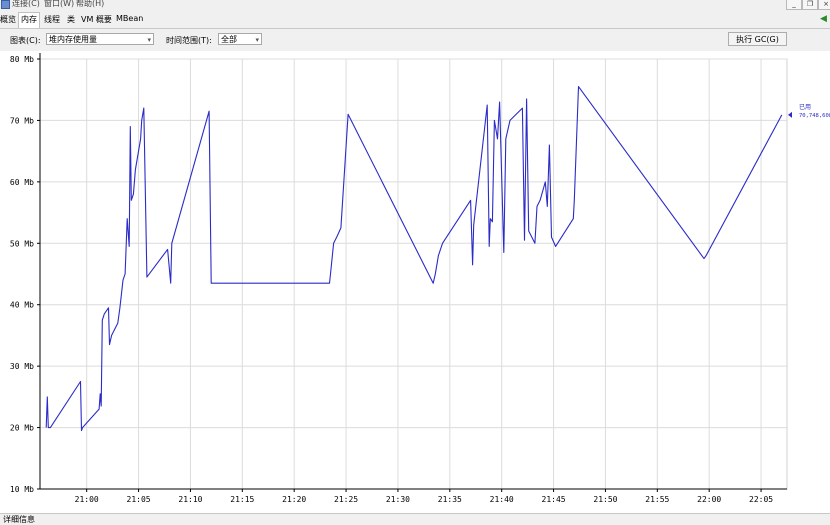 The image size is (830, 525). Describe the element at coordinates (294, 499) in the screenshot. I see `x-tick-label: 21:20` at that location.